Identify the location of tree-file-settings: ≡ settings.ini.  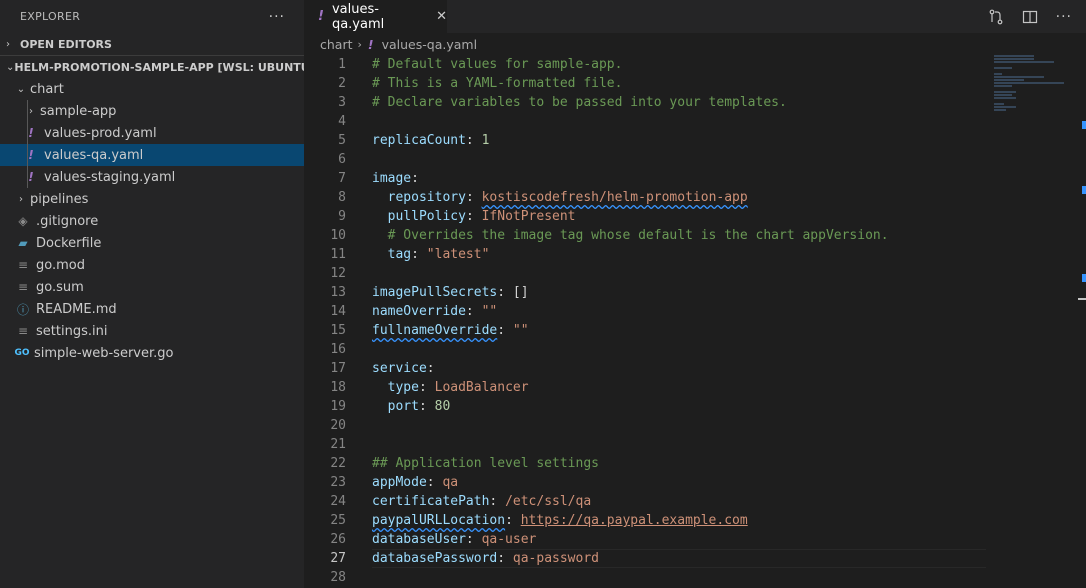
(152, 331).